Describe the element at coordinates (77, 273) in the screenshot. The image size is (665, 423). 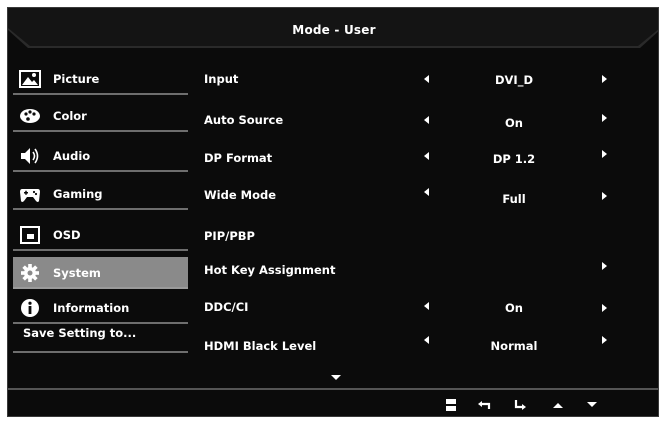
I see `sidebar-item-label: System` at that location.